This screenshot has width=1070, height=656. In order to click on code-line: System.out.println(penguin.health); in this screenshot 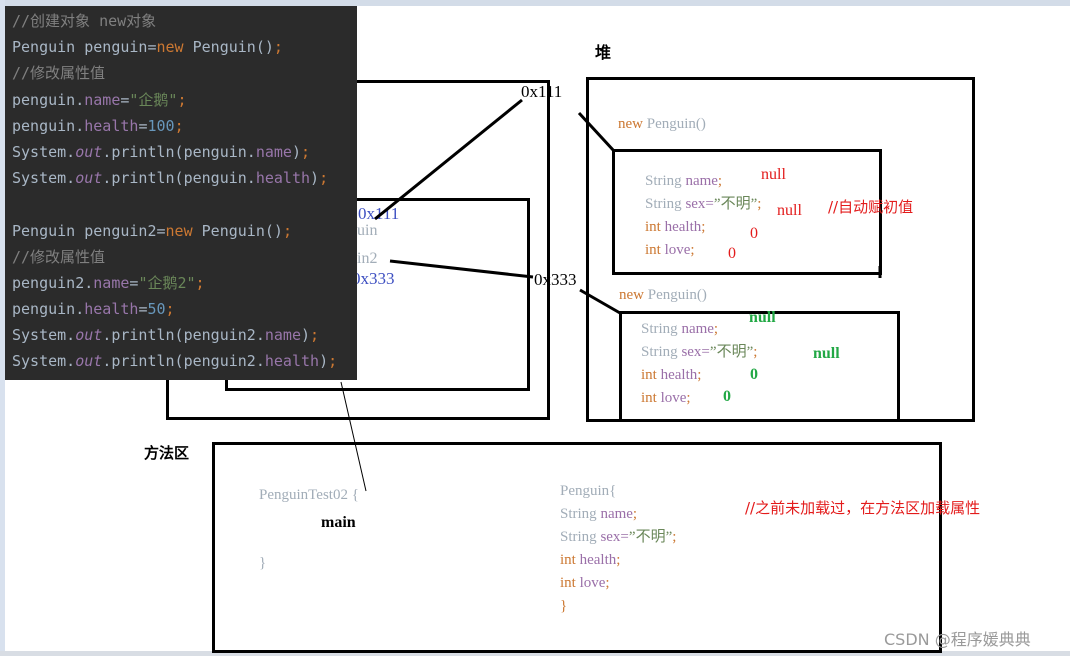, I will do `click(184, 178)`.